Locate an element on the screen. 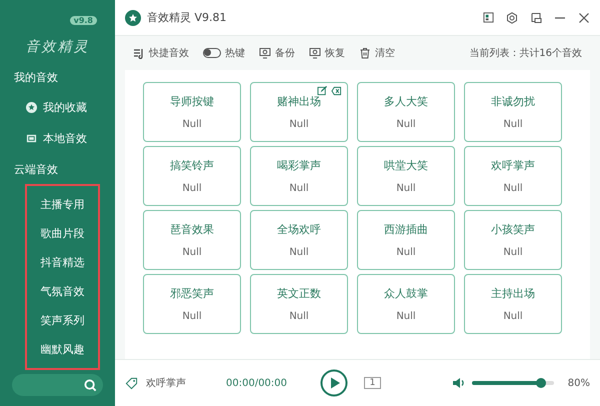 This screenshot has height=406, width=600. section-title: 云端音效 is located at coordinates (36, 170).